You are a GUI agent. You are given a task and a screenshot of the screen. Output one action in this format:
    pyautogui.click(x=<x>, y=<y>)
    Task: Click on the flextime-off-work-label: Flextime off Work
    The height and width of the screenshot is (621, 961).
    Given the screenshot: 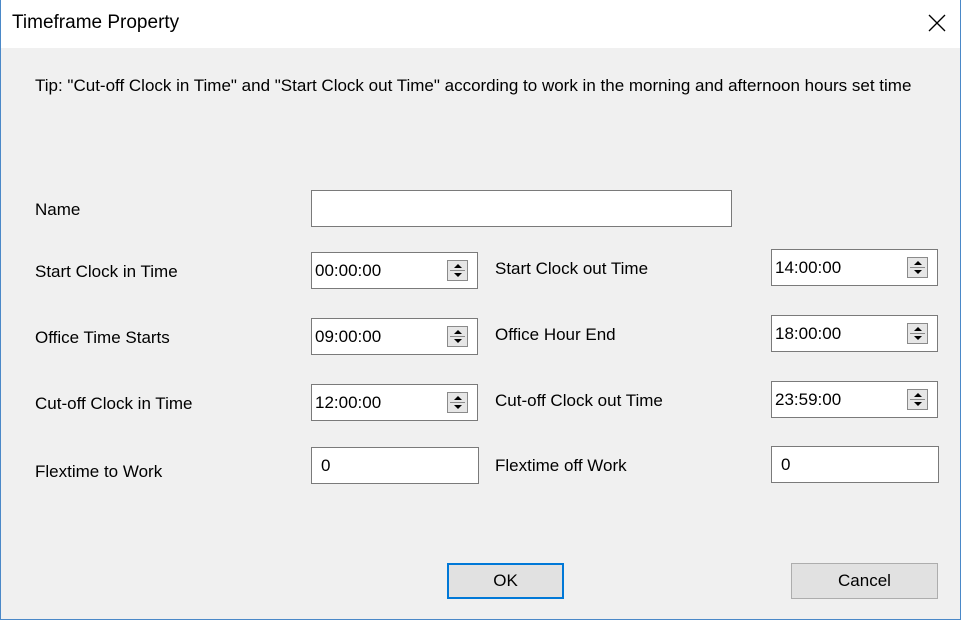 What is the action you would take?
    pyautogui.click(x=561, y=465)
    